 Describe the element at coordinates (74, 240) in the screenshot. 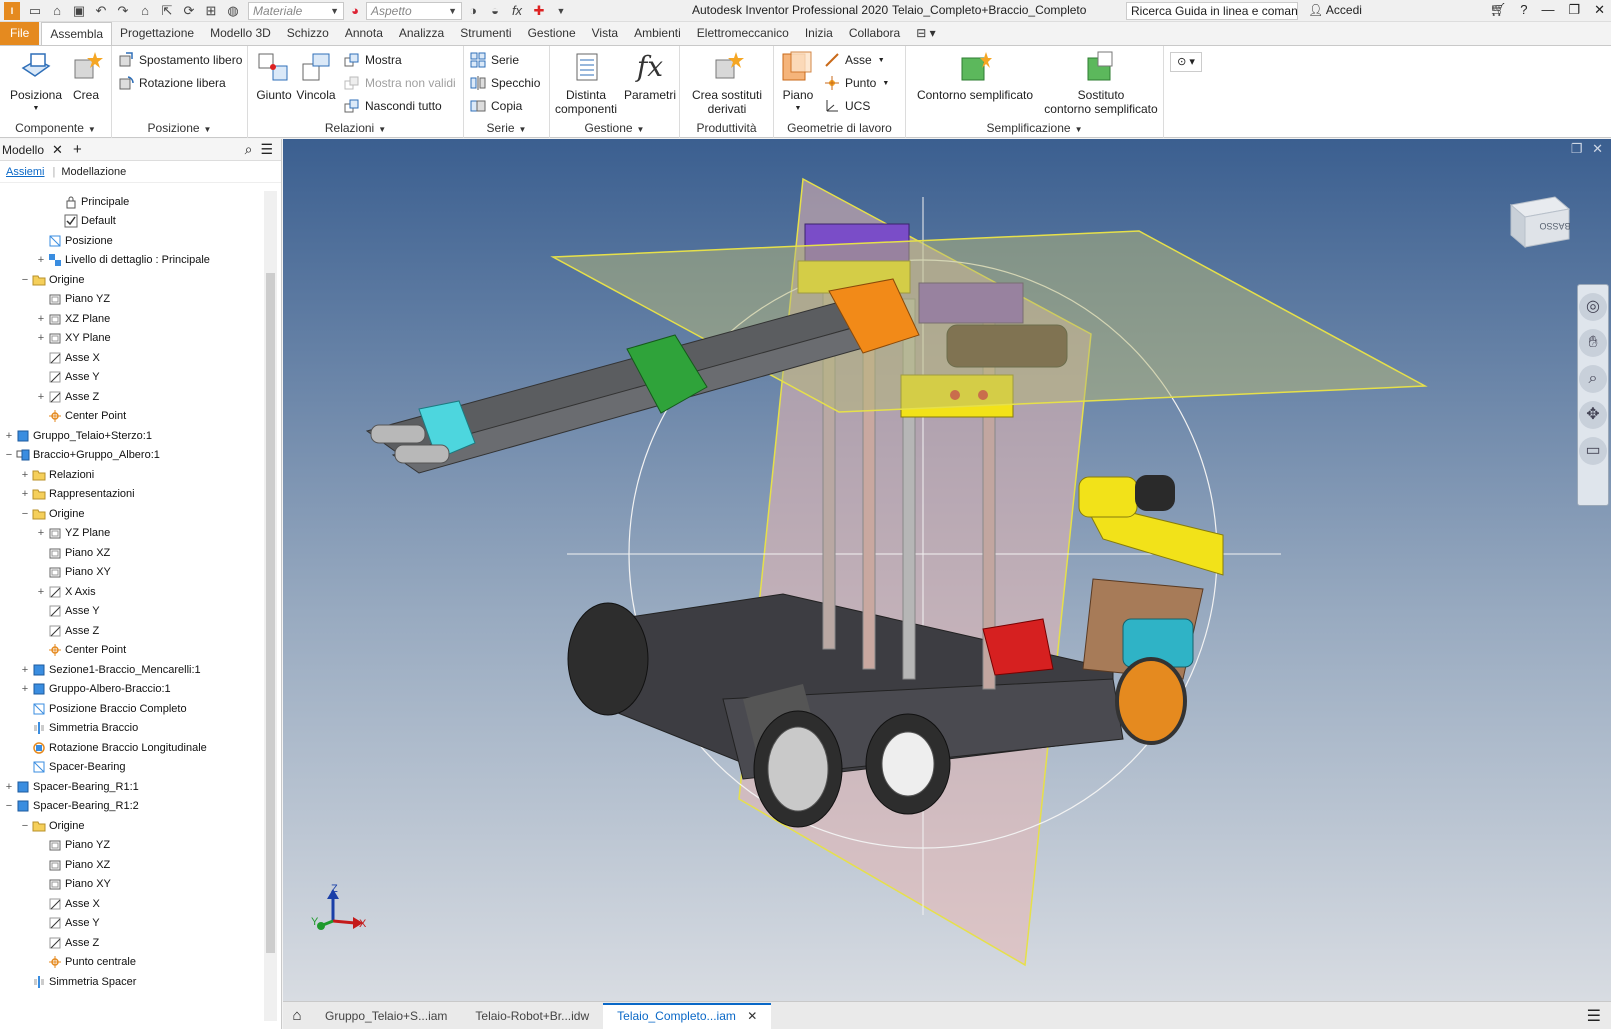

I see `tree-node: Posizione` at that location.